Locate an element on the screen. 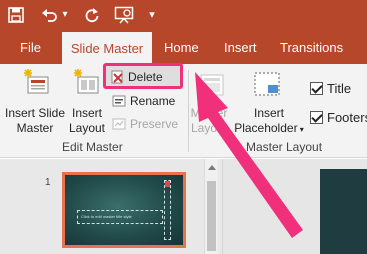 The image size is (367, 254). thumbnail-vertical-placeholder is located at coordinates (167, 210).